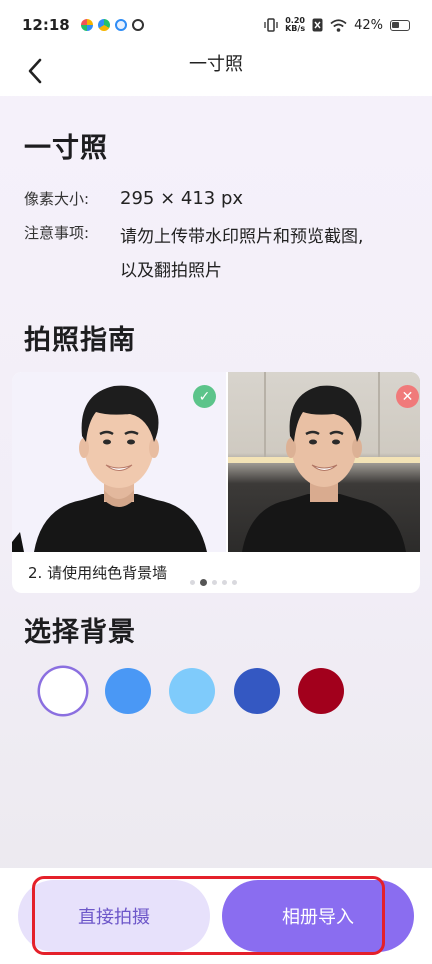 The height and width of the screenshot is (964, 432). Describe the element at coordinates (203, 582) in the screenshot. I see `carousel-dot-active` at that location.